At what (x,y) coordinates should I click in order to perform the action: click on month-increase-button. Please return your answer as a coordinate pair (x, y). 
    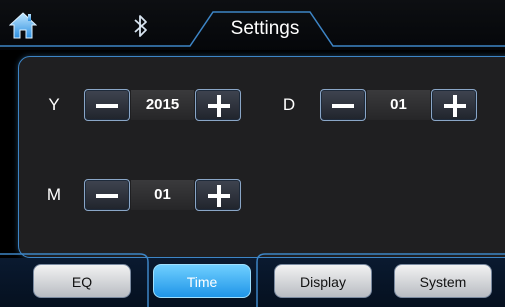
    Looking at the image, I should click on (218, 195).